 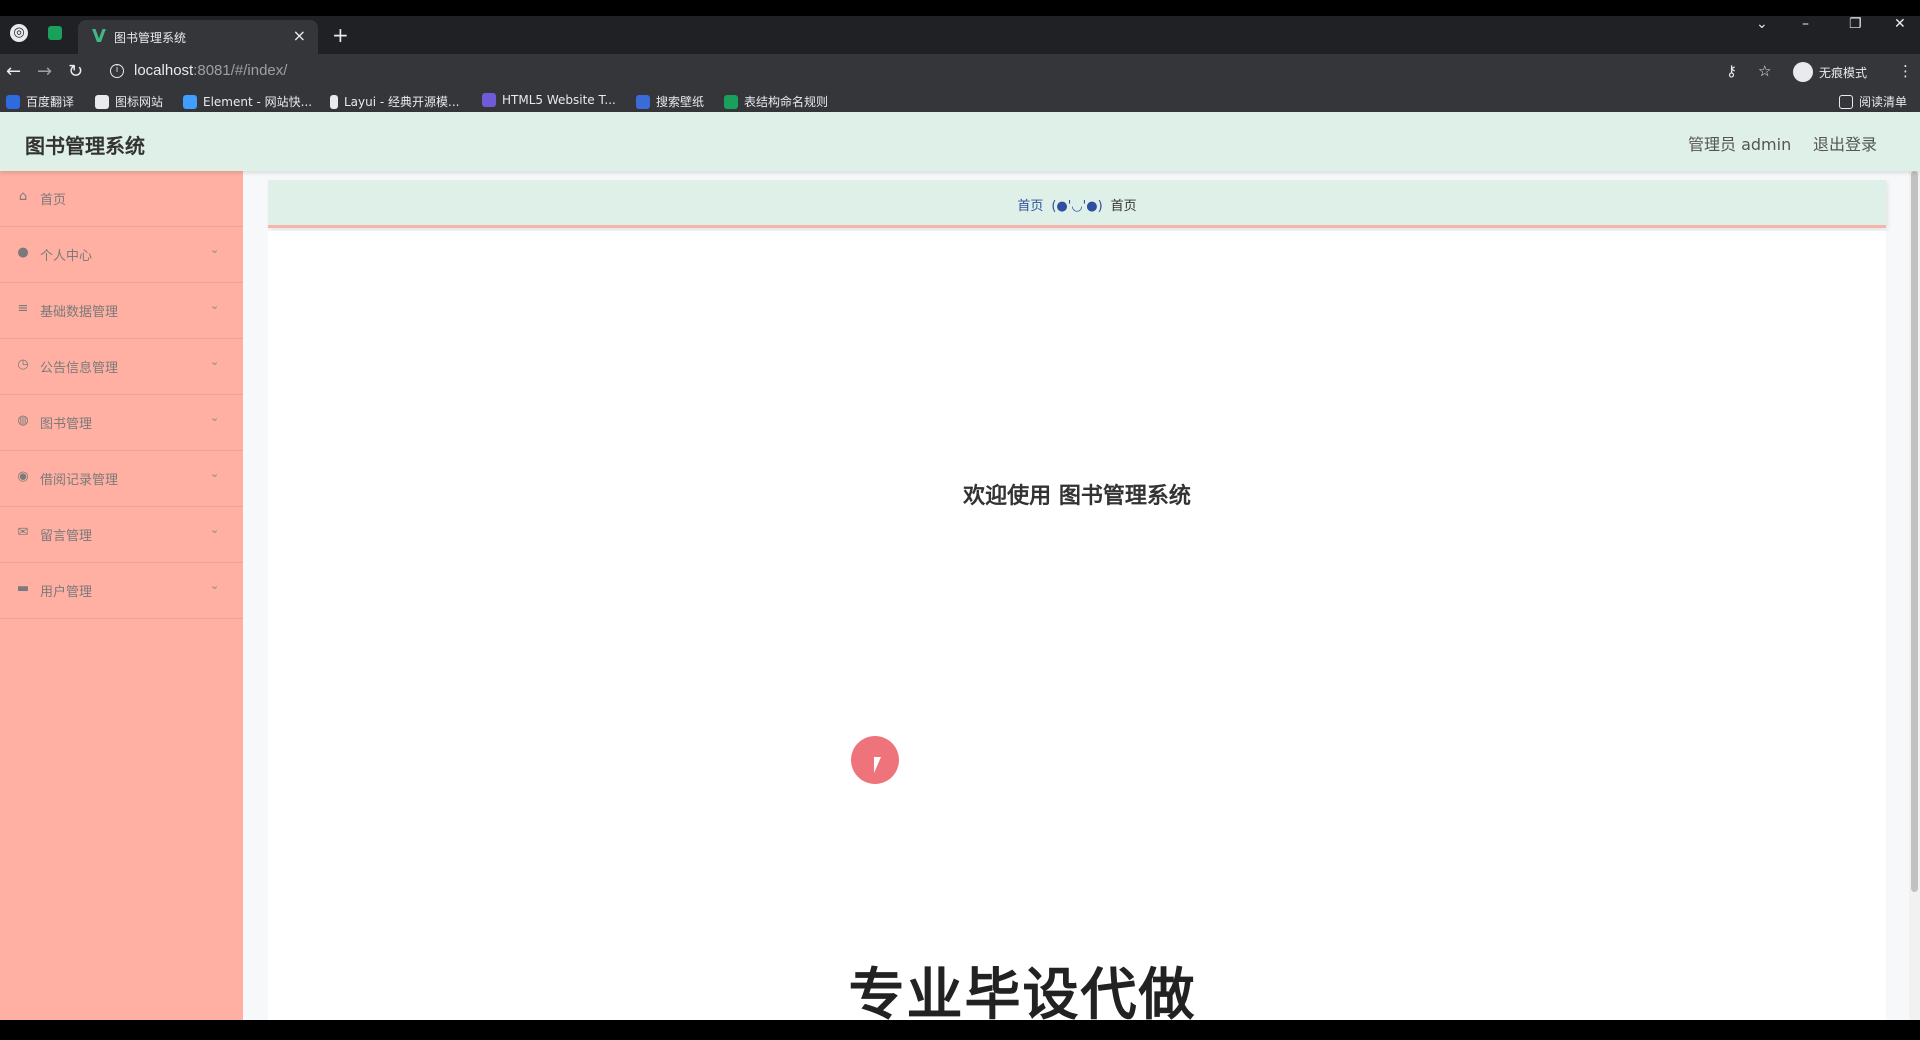 I want to click on reading-list-button: 阅读清单, so click(x=1873, y=101).